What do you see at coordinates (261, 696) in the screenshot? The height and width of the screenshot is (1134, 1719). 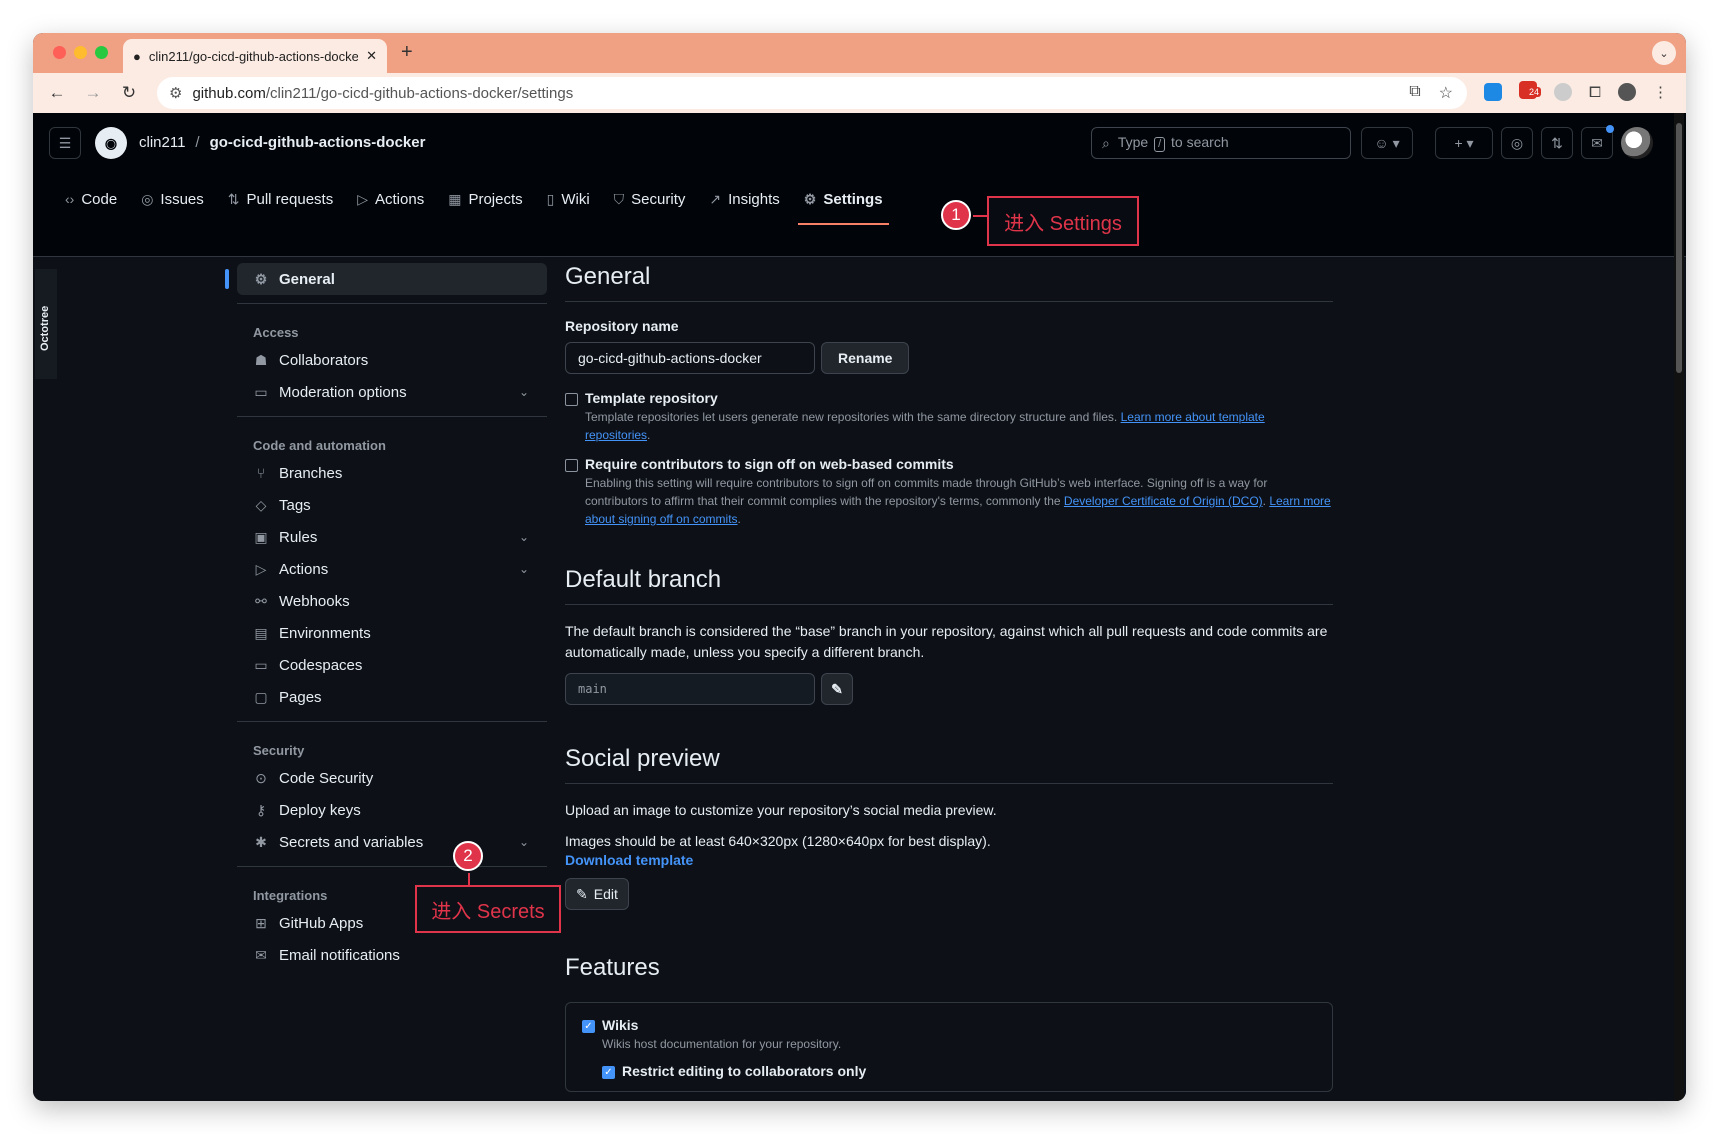 I see `browser-icon: ▢` at bounding box center [261, 696].